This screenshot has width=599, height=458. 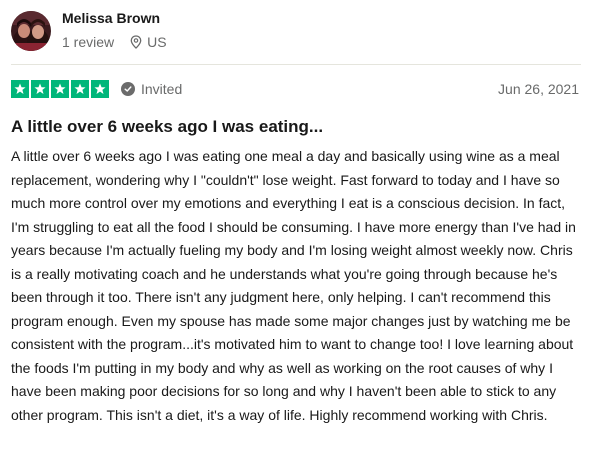 What do you see at coordinates (296, 64) in the screenshot?
I see `header-divider` at bounding box center [296, 64].